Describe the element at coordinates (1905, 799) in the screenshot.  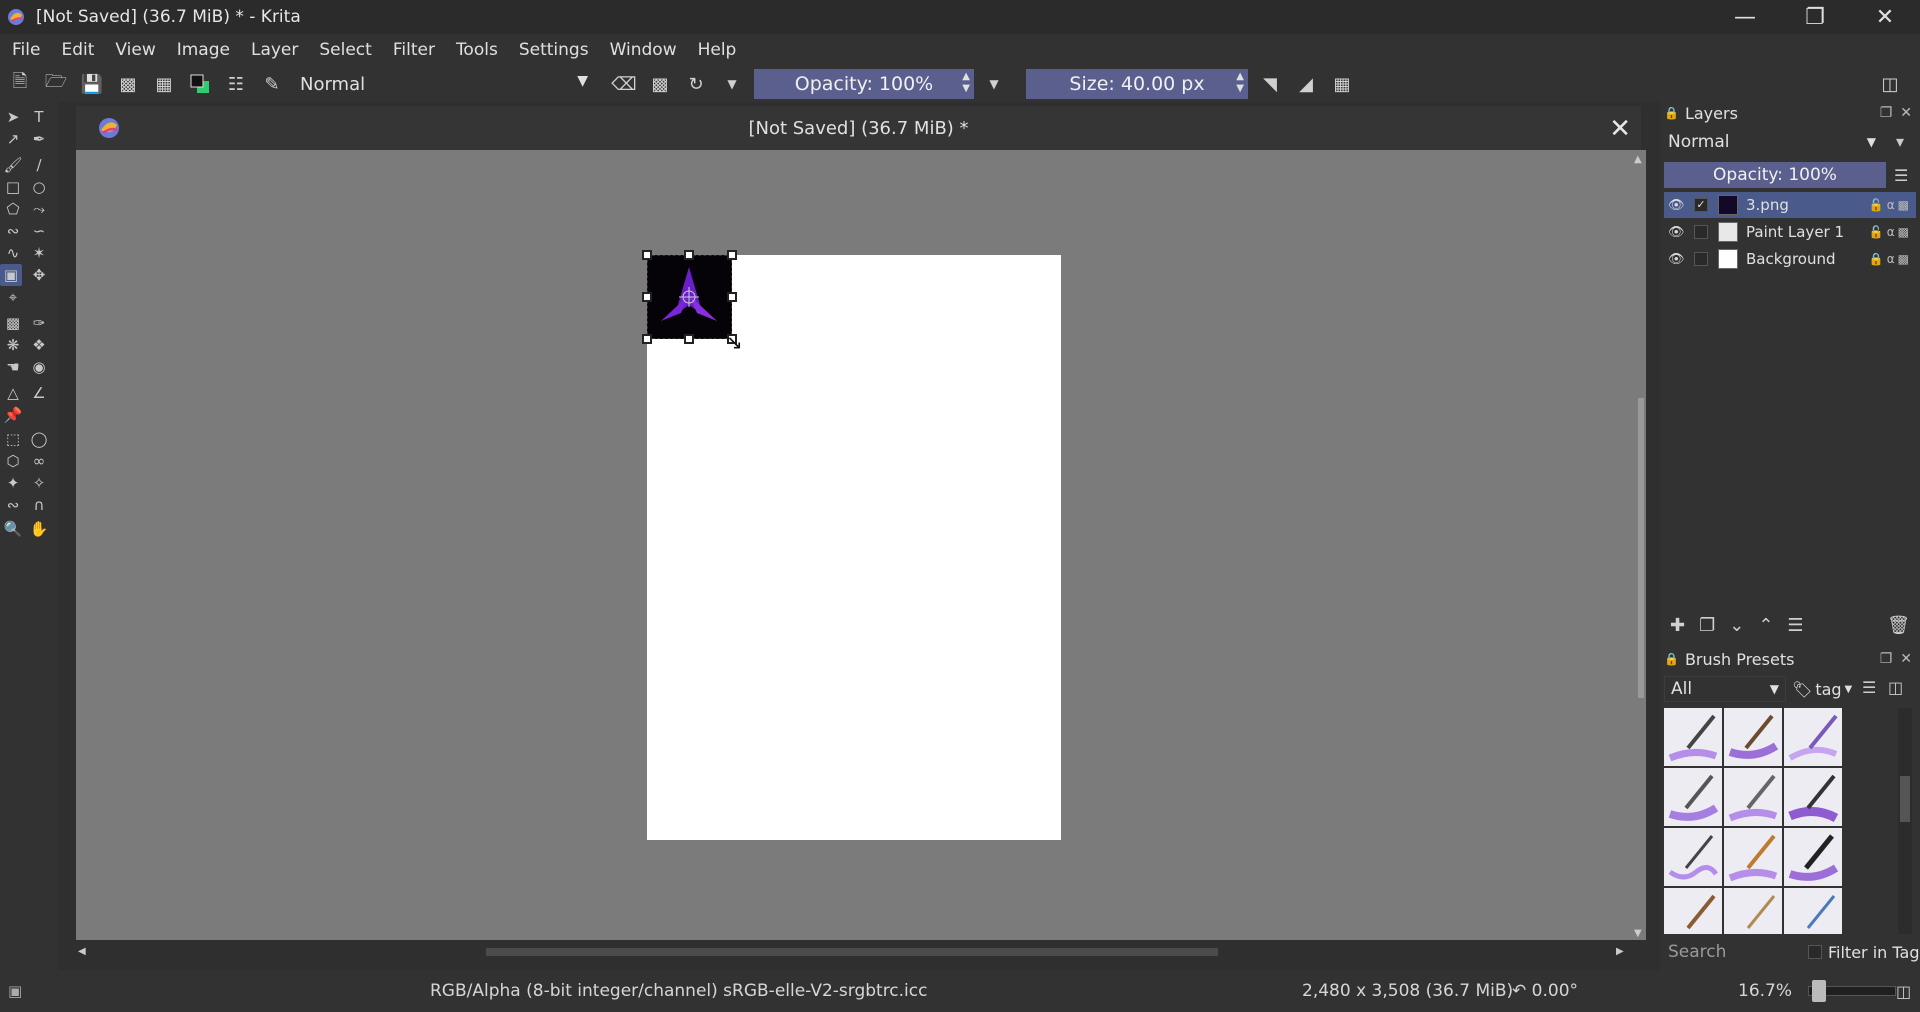
I see `brush-presets-scrollbar-thumb` at that location.